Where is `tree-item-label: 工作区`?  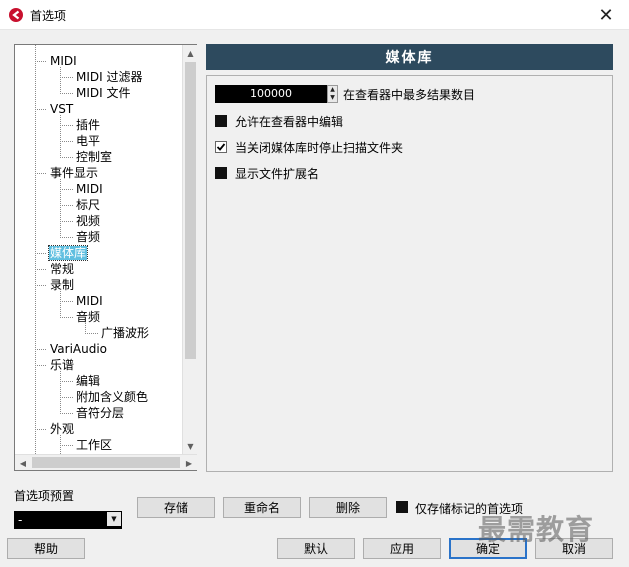 tree-item-label: 工作区 is located at coordinates (94, 445).